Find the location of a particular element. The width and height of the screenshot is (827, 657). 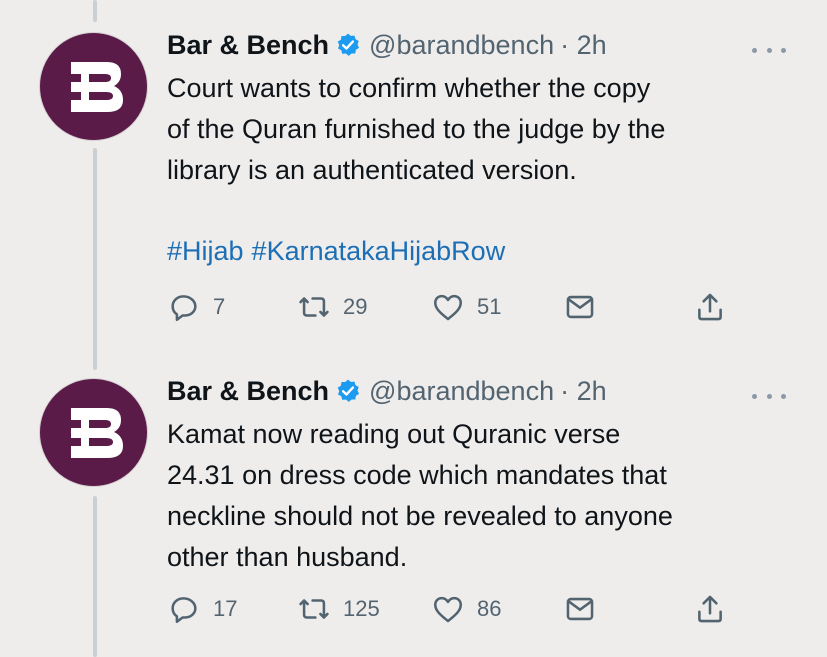

retweet-button: 125 is located at coordinates (338, 609).